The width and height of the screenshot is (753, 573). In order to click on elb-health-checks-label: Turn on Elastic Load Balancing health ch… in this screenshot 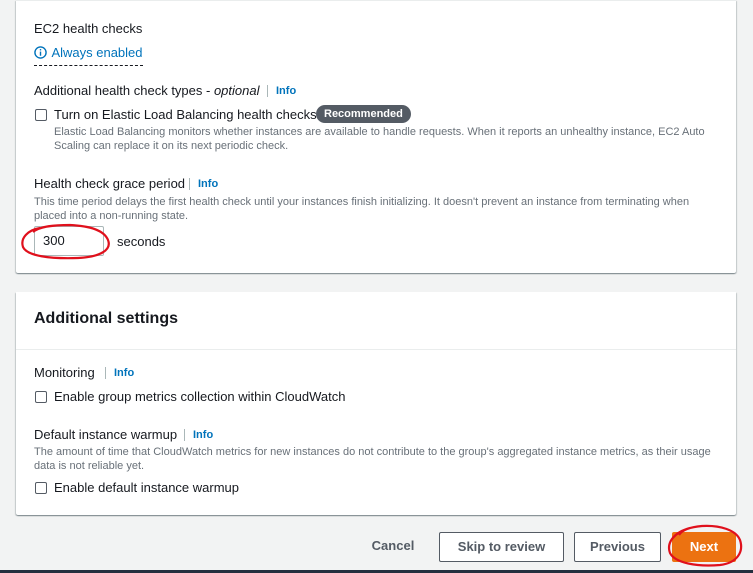, I will do `click(185, 114)`.